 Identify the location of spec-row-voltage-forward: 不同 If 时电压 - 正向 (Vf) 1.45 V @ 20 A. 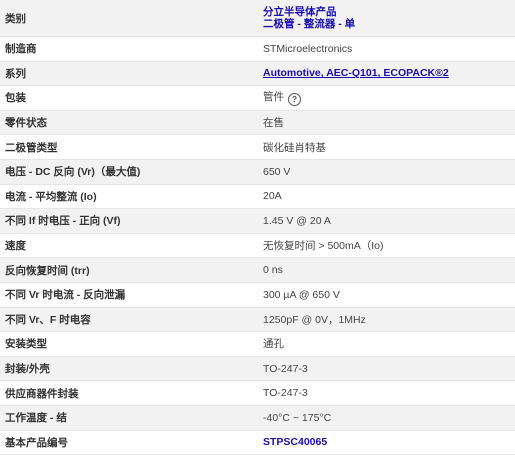
(257, 221).